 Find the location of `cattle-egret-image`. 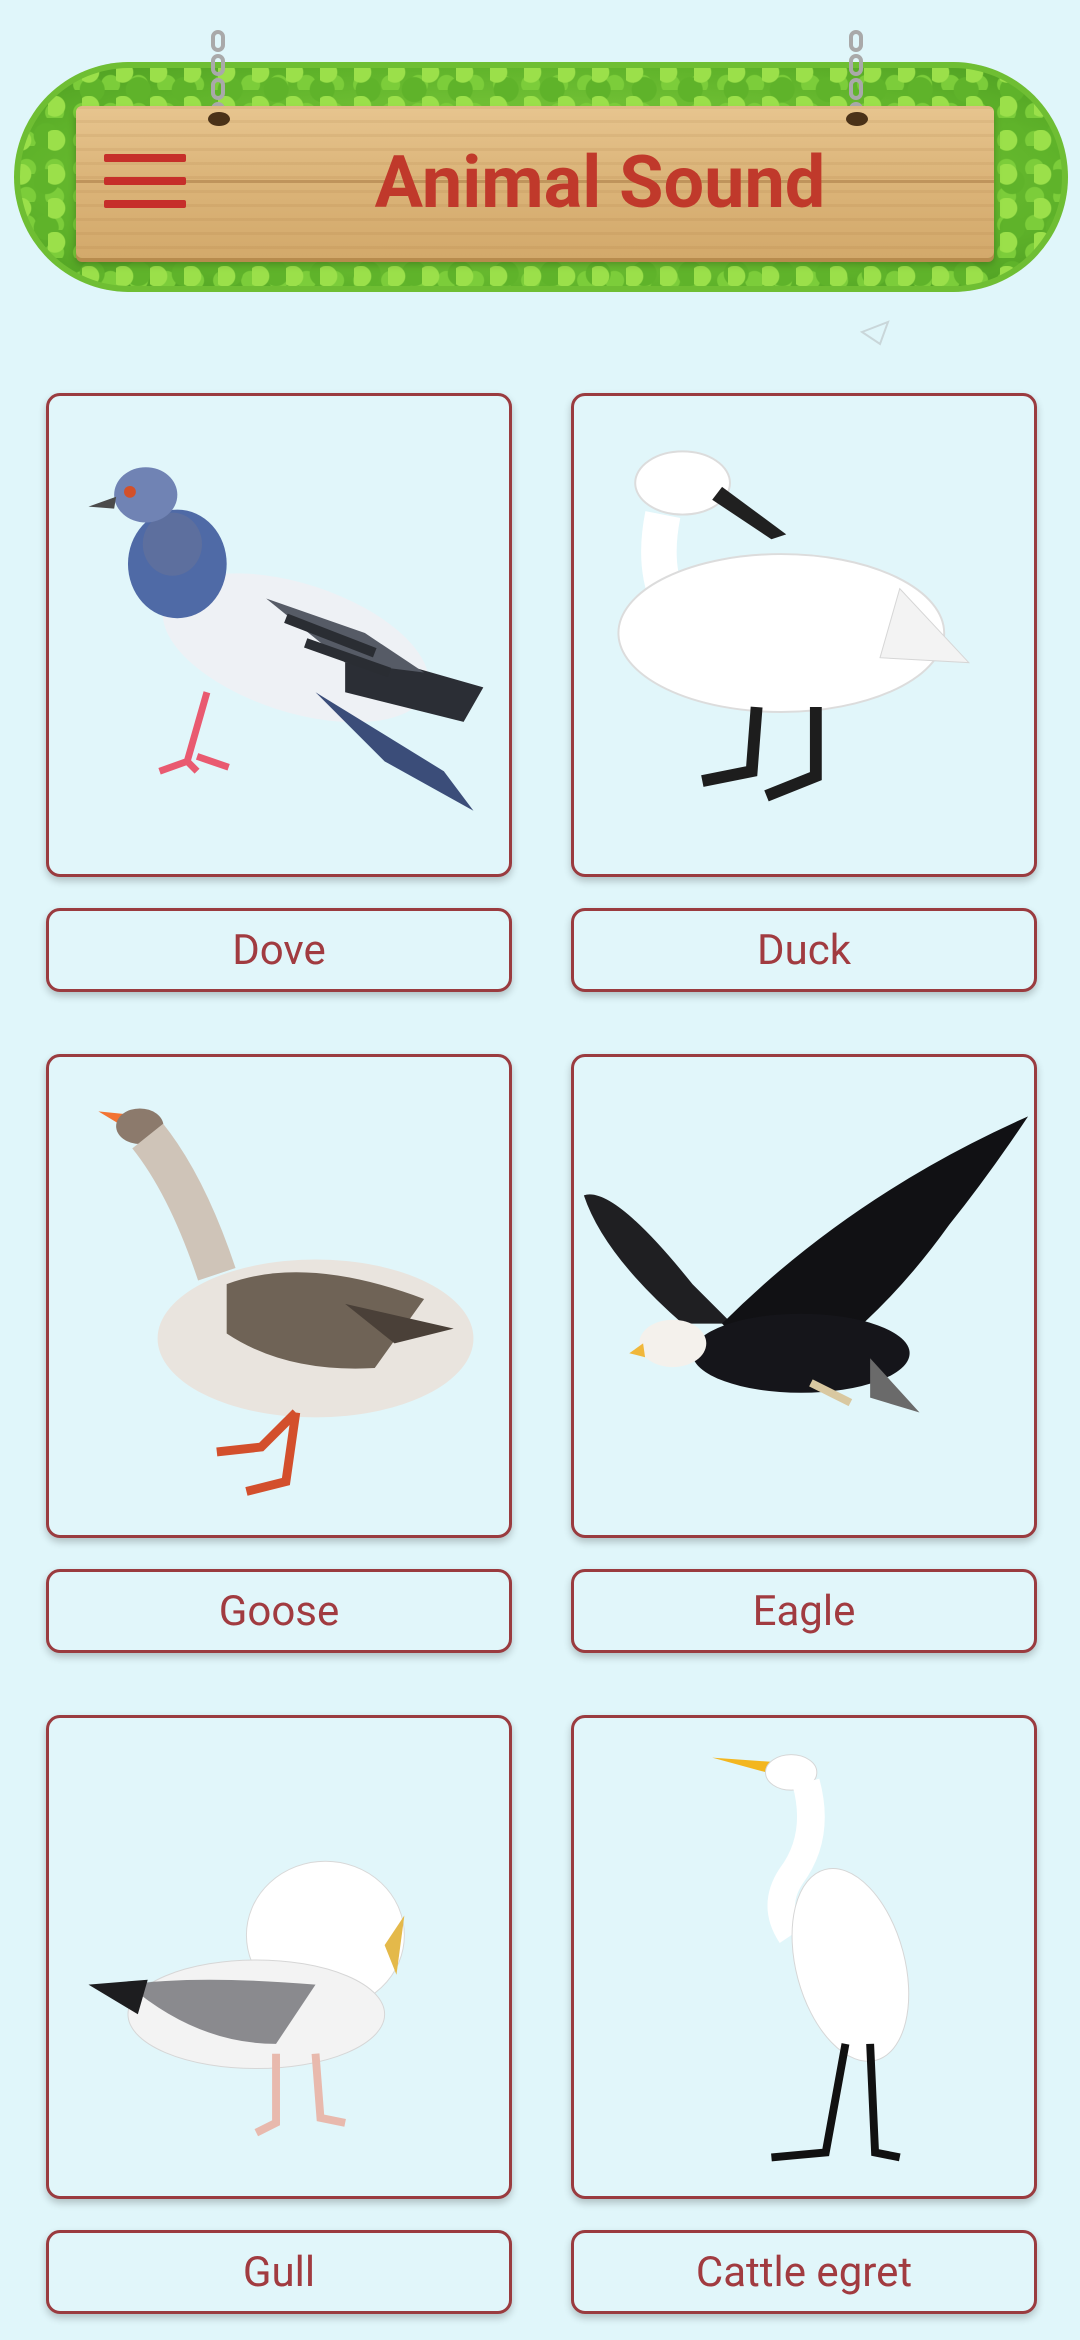

cattle-egret-image is located at coordinates (811, 1958).